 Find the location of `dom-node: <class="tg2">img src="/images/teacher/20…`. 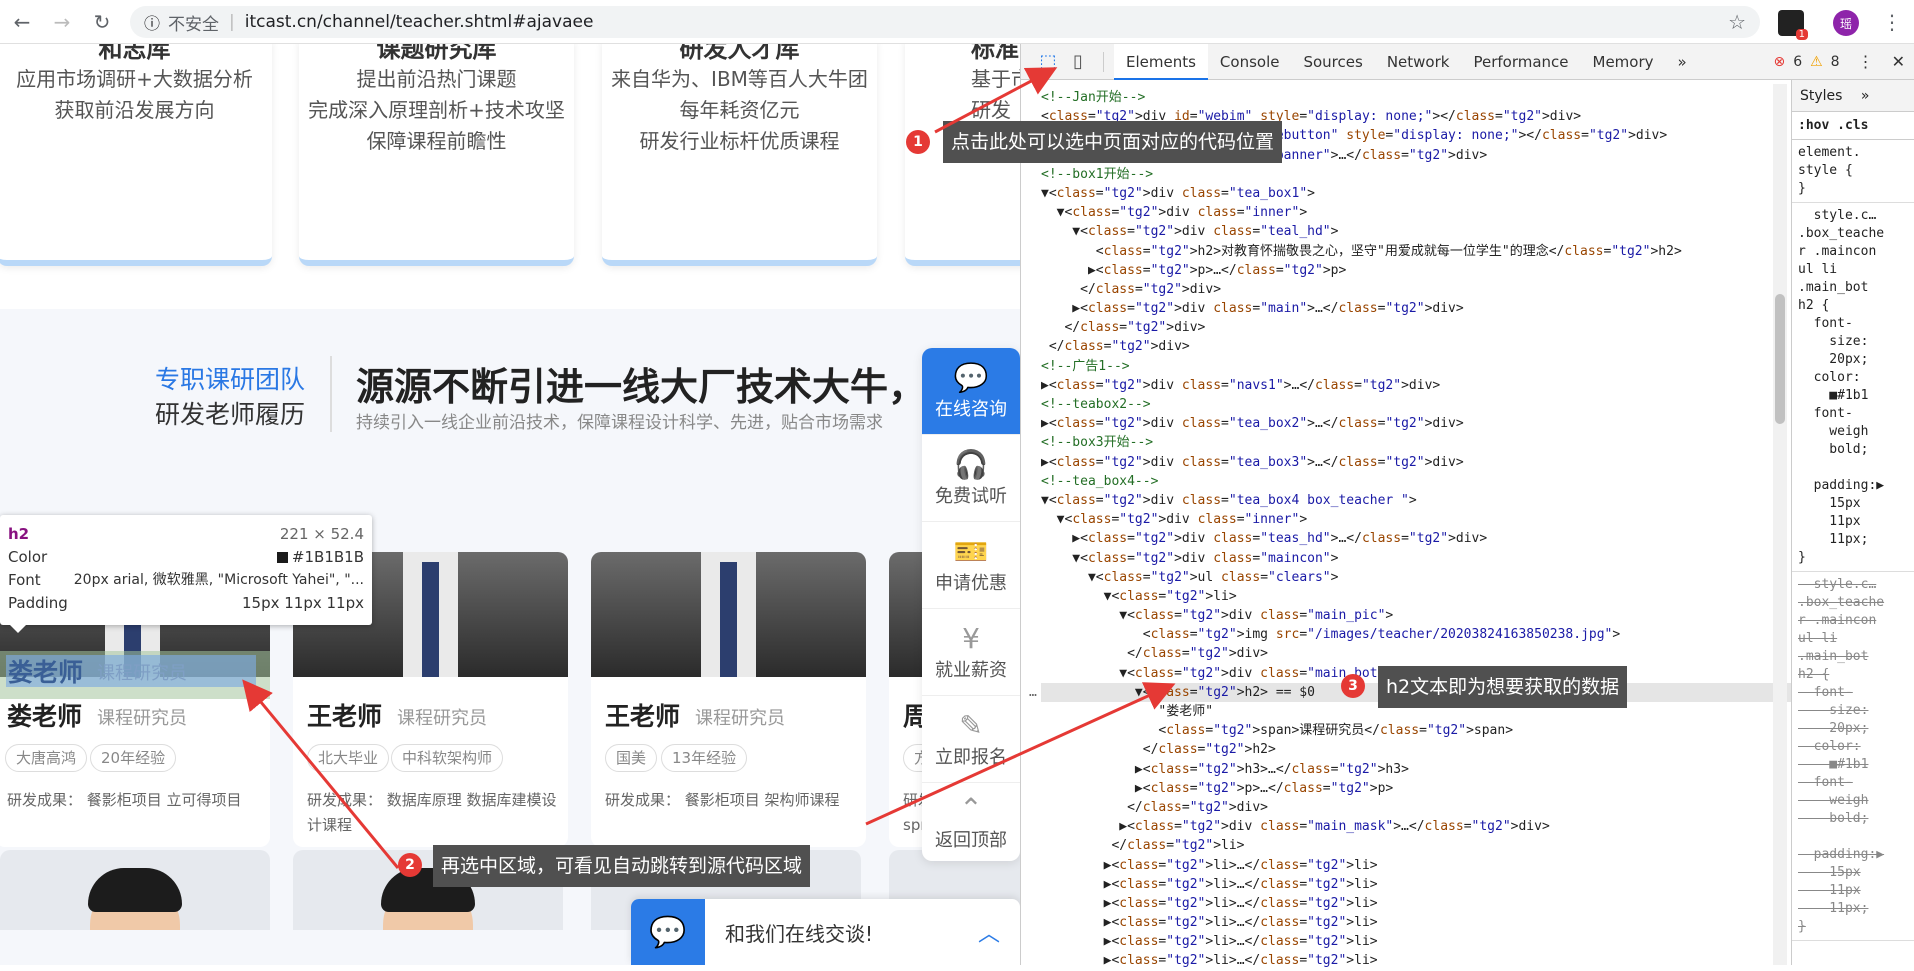

dom-node: <class="tg2">img src="/images/teacher/20… is located at coordinates (1416, 634).